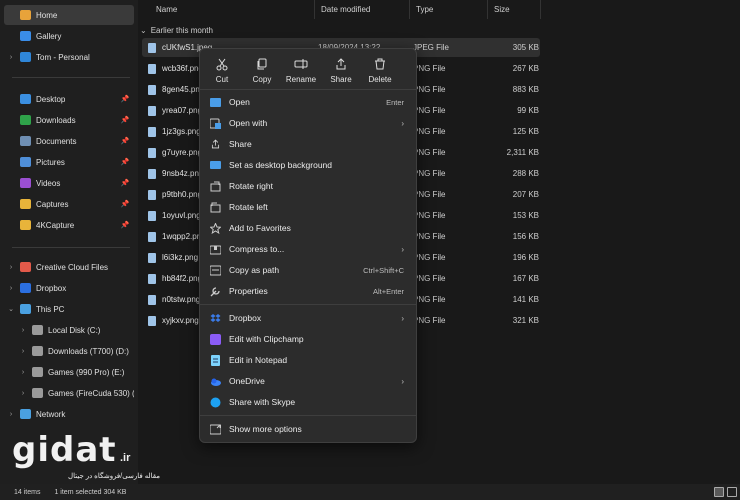 The height and width of the screenshot is (500, 740). Describe the element at coordinates (525, 257) in the screenshot. I see `file-size: 196 KB` at that location.